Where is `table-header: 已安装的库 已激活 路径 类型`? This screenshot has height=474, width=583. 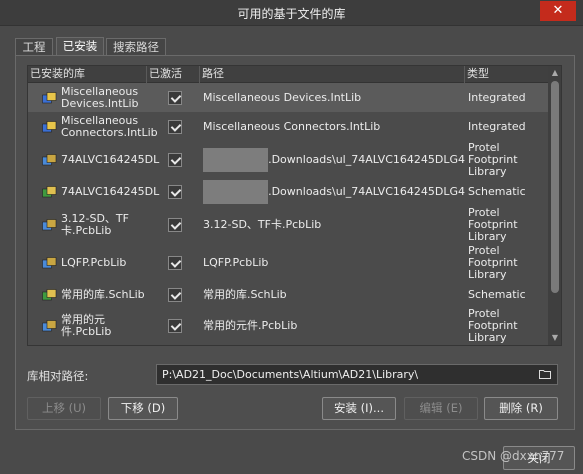
table-header: 已安装的库 已激活 路径 类型 is located at coordinates (288, 74).